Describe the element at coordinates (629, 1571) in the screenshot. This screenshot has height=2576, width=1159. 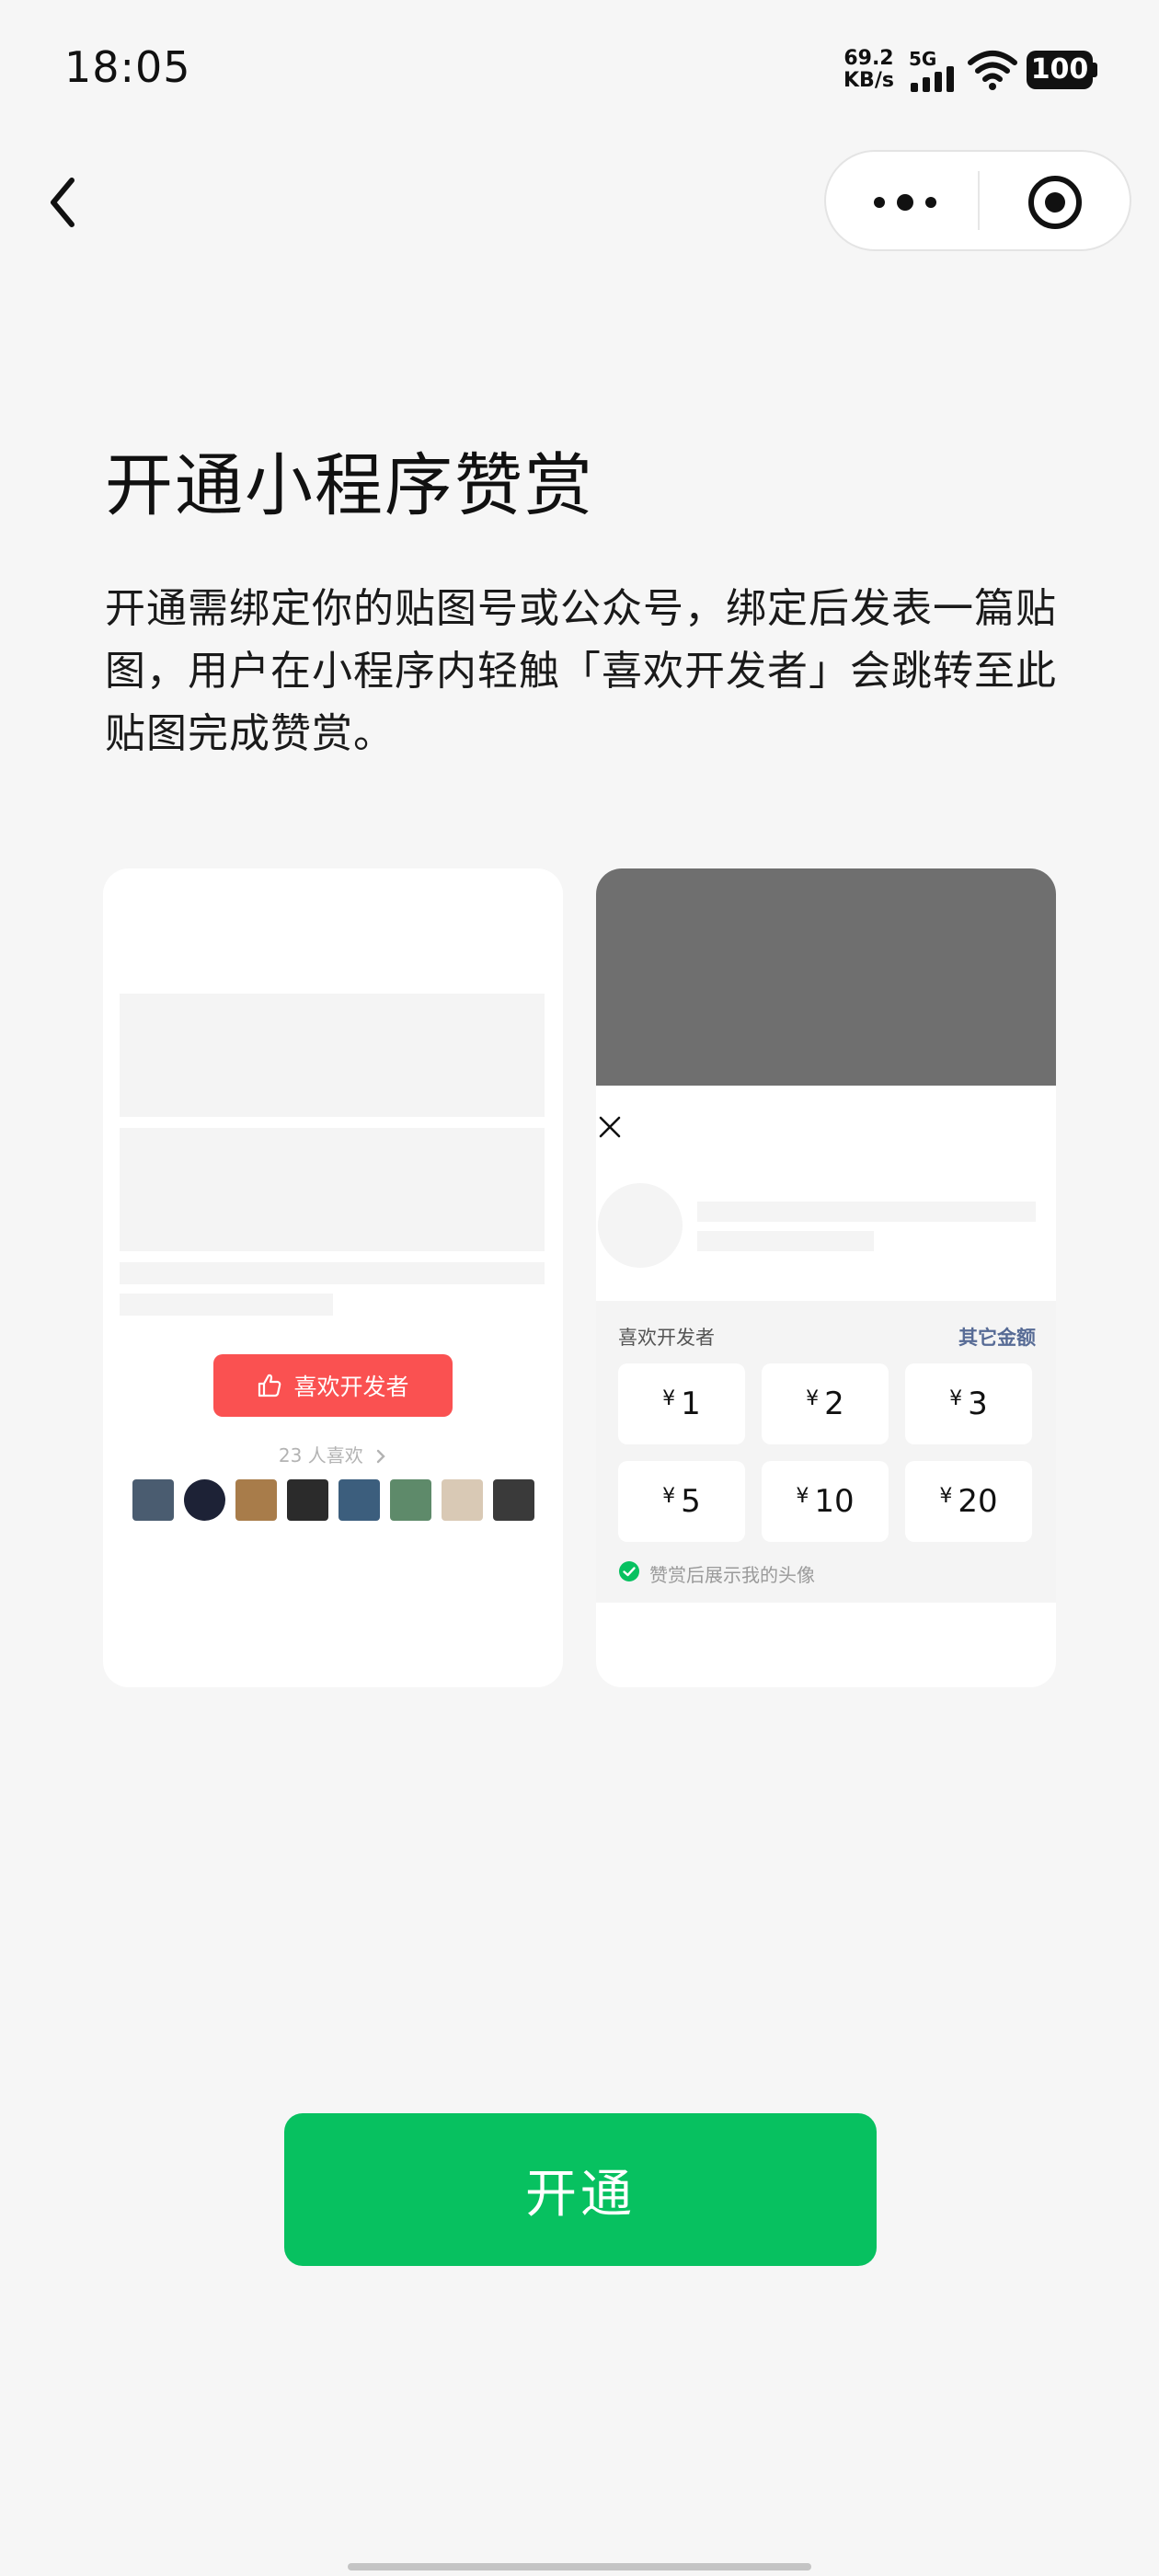
I see `check-circle-icon` at that location.